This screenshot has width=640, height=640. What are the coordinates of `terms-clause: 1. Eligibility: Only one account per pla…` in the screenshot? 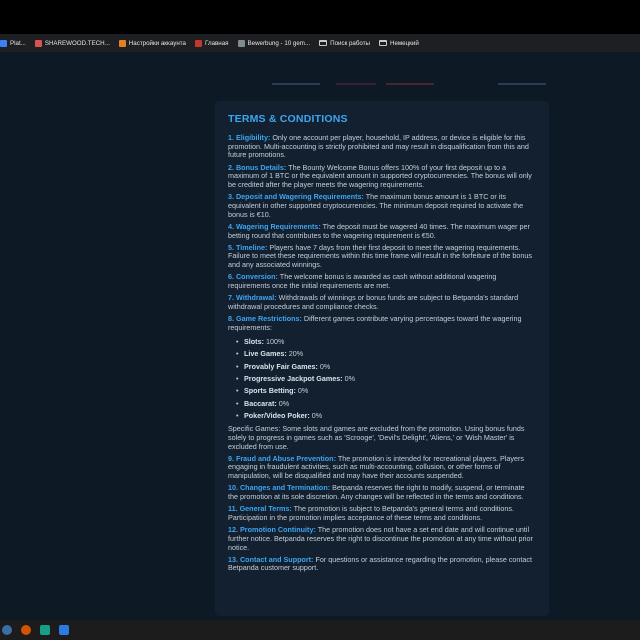 It's located at (382, 146).